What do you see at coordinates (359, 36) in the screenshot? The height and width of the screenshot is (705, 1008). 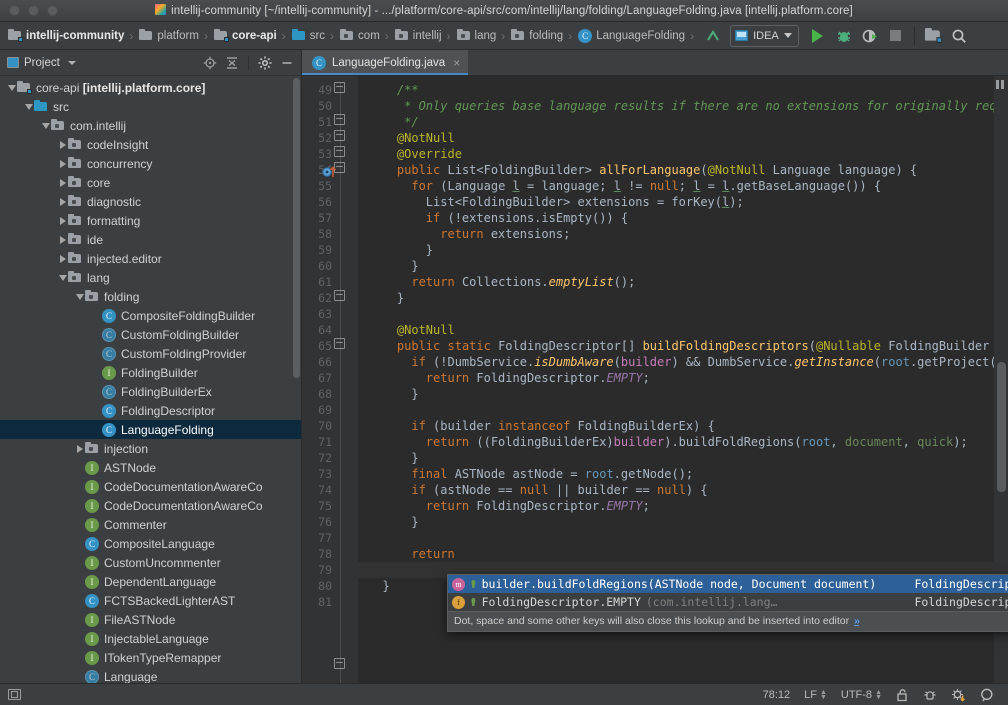 I see `breadcrumb-com: com` at bounding box center [359, 36].